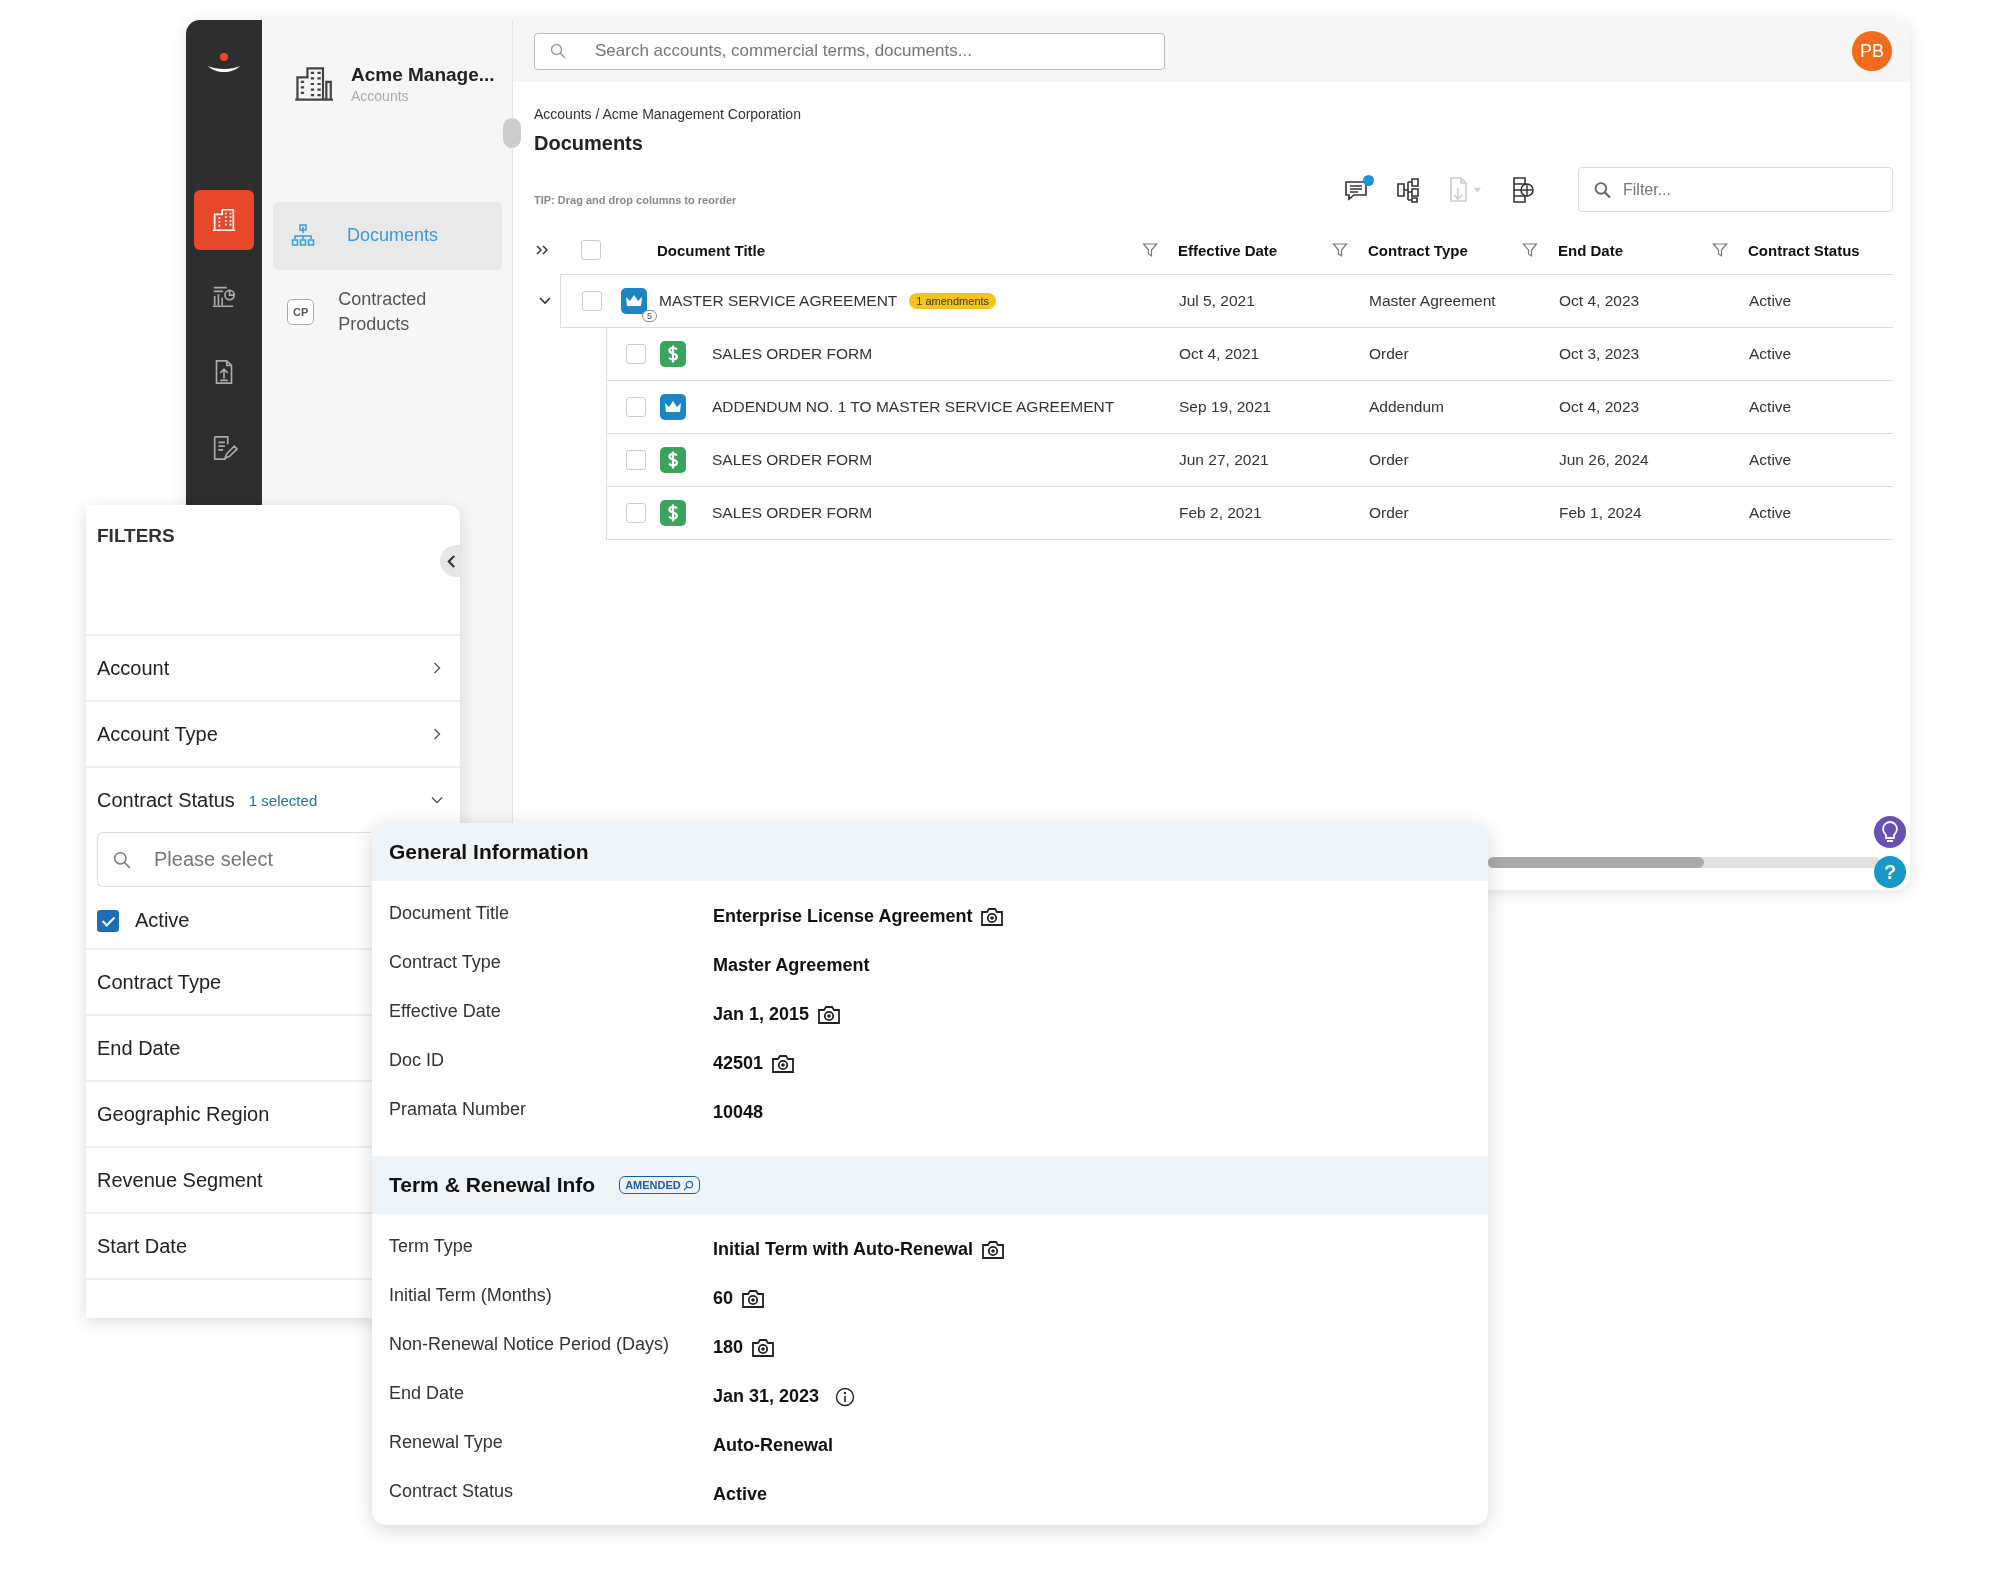  What do you see at coordinates (380, 96) in the screenshot?
I see `account-subtitle: Accounts` at bounding box center [380, 96].